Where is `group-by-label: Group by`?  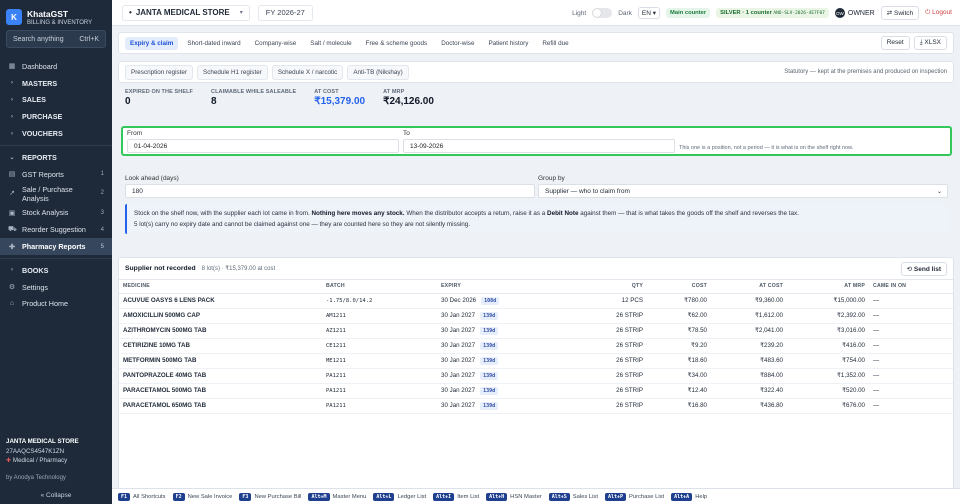 group-by-label: Group by is located at coordinates (551, 178).